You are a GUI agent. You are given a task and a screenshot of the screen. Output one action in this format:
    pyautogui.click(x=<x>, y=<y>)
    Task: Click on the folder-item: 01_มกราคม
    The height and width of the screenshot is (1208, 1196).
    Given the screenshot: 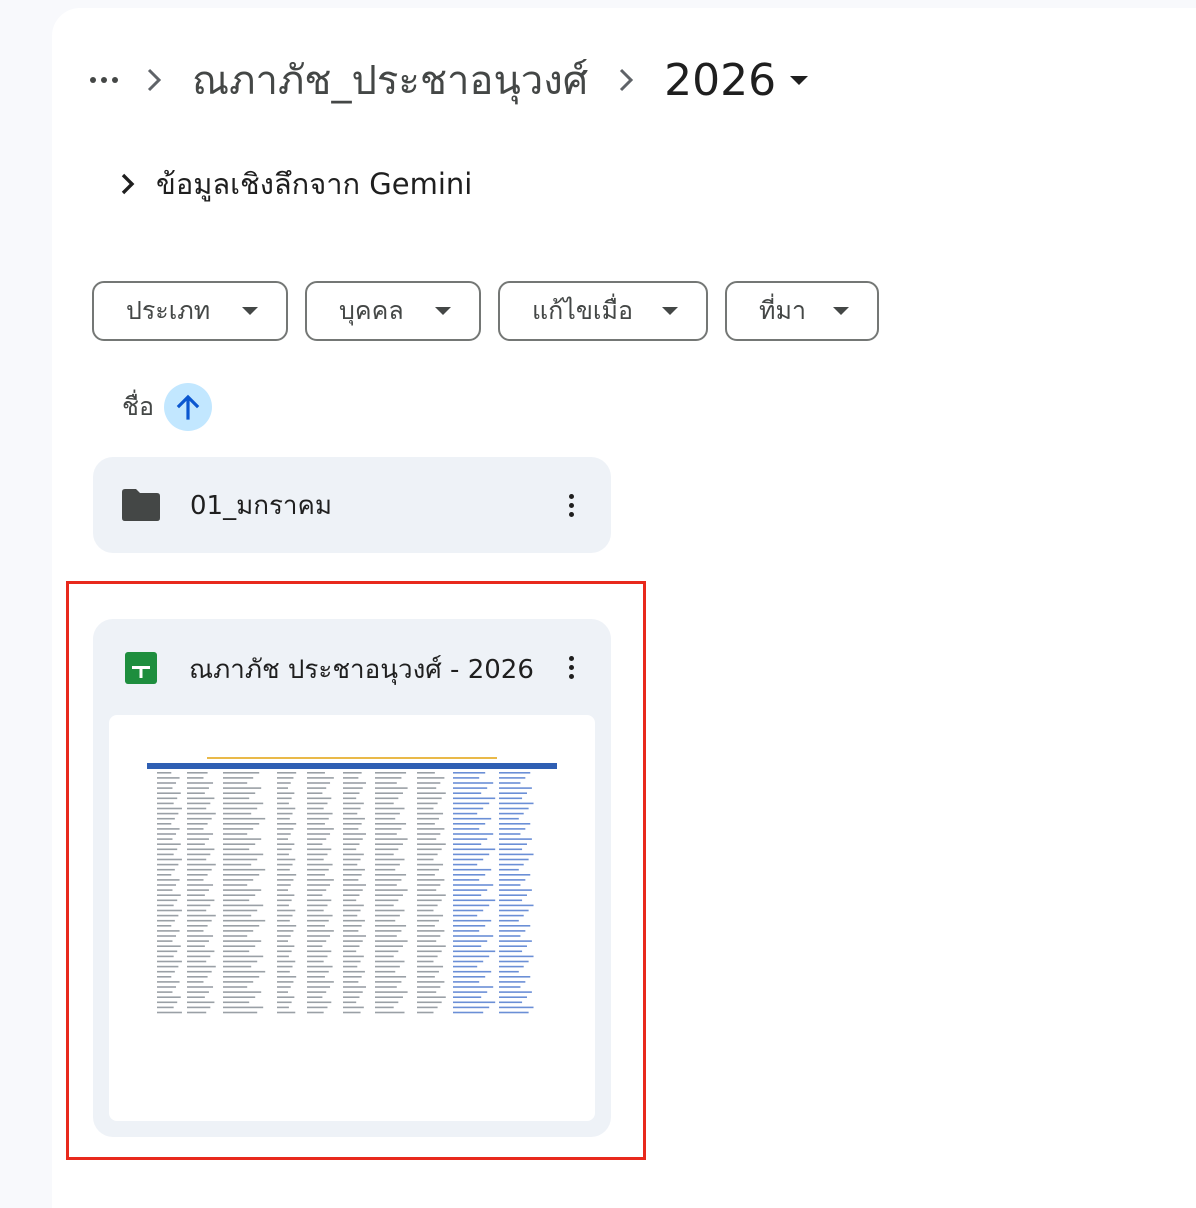 What is the action you would take?
    pyautogui.click(x=352, y=505)
    